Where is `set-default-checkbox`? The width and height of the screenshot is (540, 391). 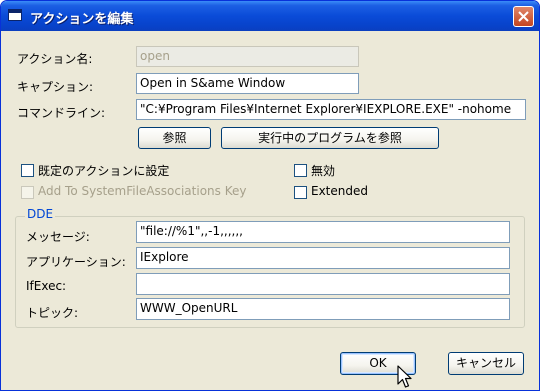
set-default-checkbox is located at coordinates (27, 170).